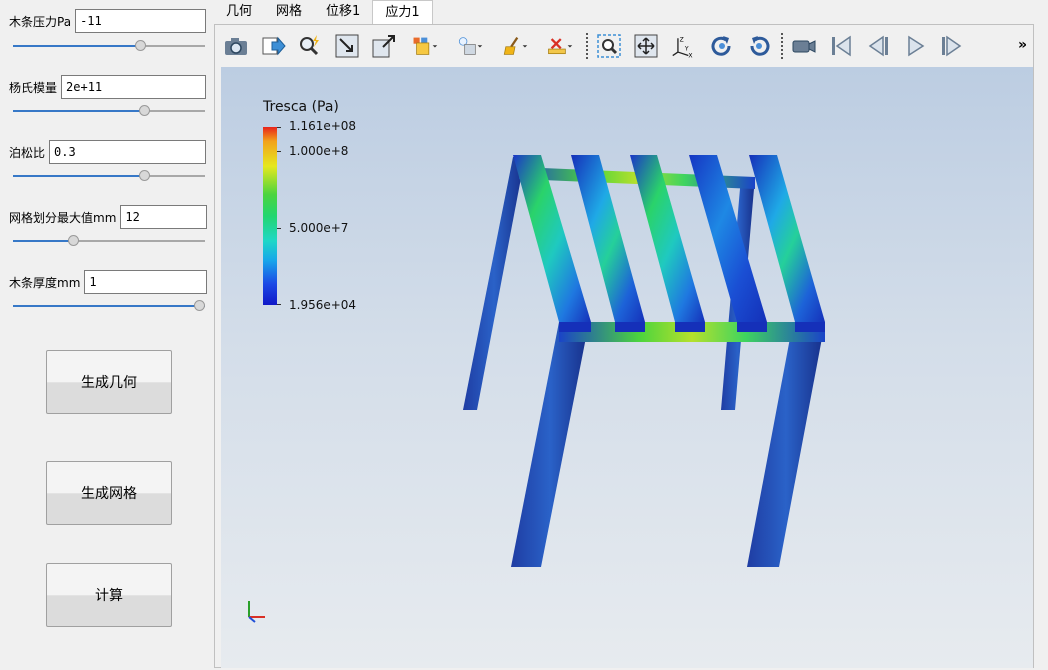  Describe the element at coordinates (134, 87) in the screenshot. I see `youngs-input` at that location.